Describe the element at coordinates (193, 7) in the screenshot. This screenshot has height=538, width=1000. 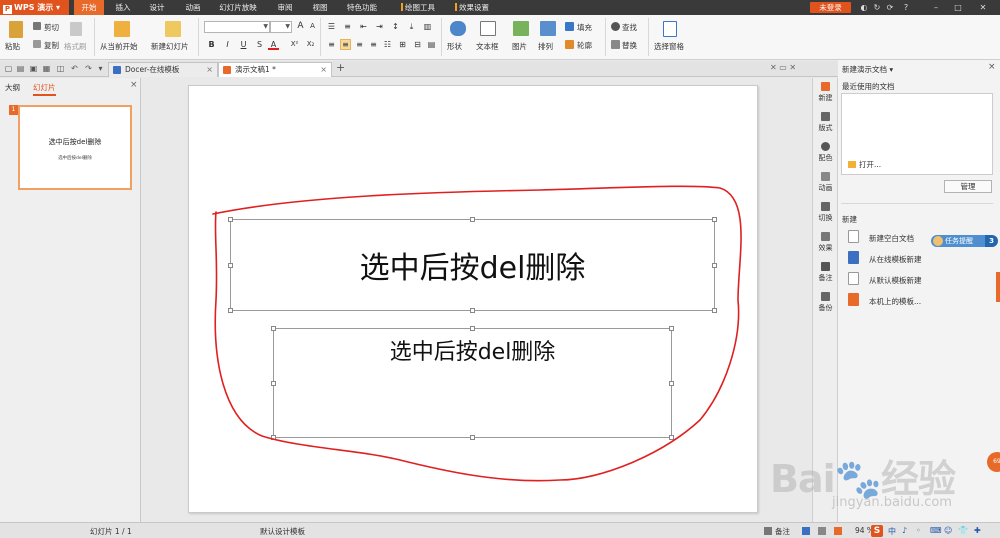
I see `tab-animation: 动画` at that location.